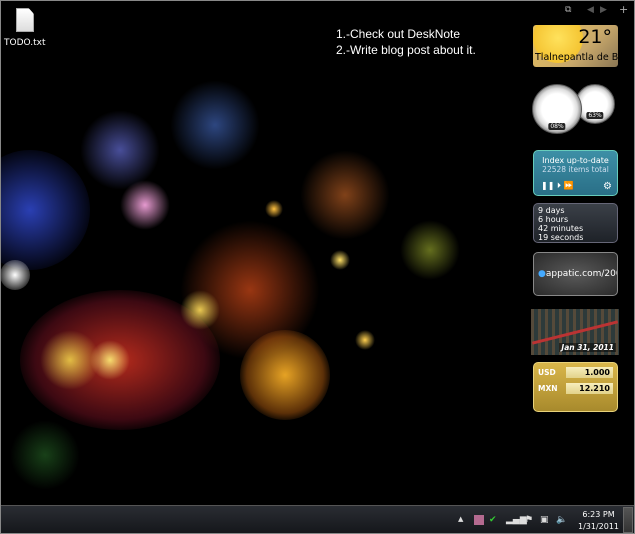  I want to click on hours: 6 hours, so click(553, 219).